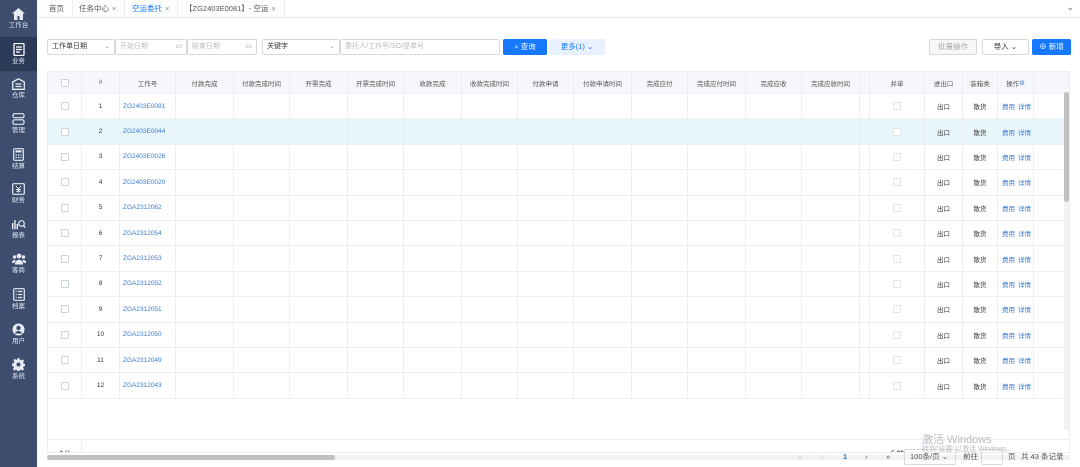 Image resolution: width=1080 pixels, height=467 pixels. What do you see at coordinates (1022, 83) in the screenshot?
I see `column-settings-icon: ⚙` at bounding box center [1022, 83].